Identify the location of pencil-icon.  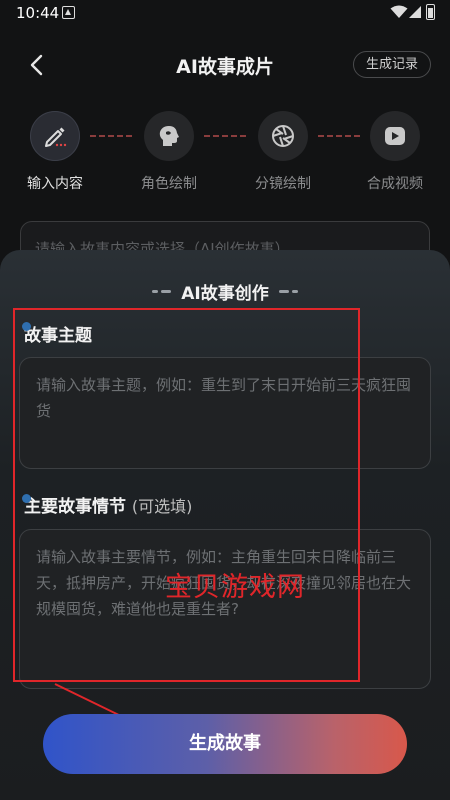
(56, 137).